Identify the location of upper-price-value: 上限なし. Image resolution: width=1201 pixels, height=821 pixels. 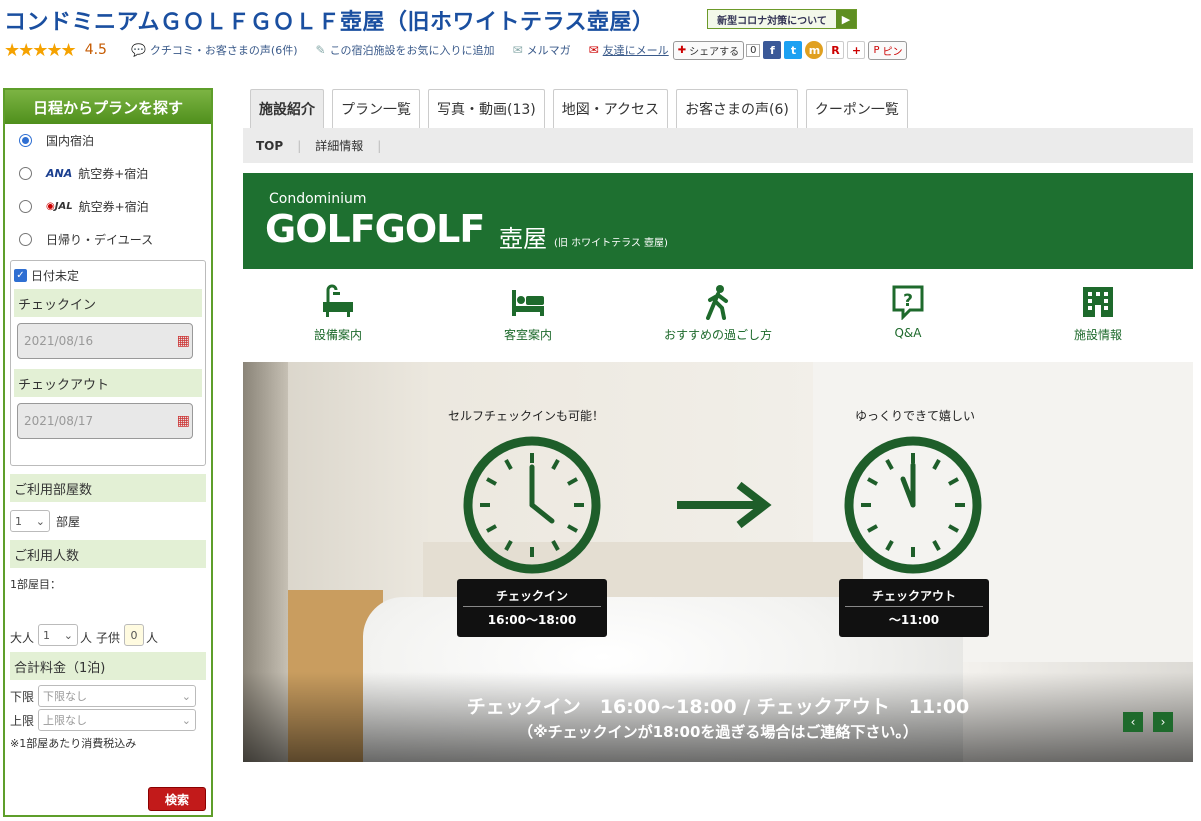
(65, 720).